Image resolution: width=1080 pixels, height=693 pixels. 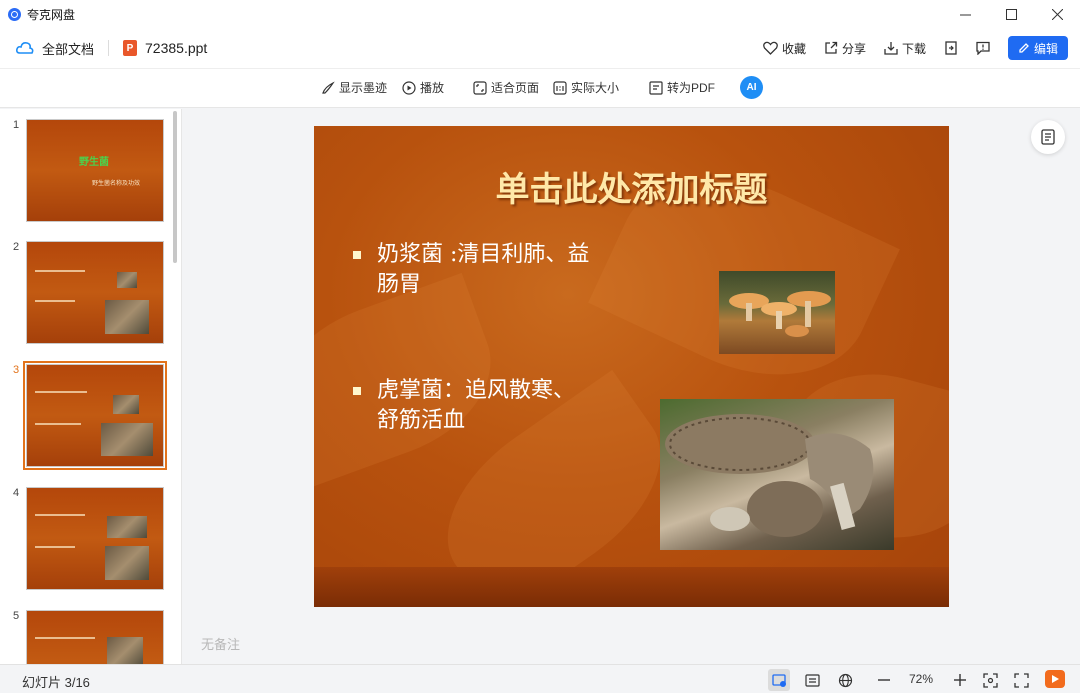 I want to click on feedback-button, so click(x=983, y=48).